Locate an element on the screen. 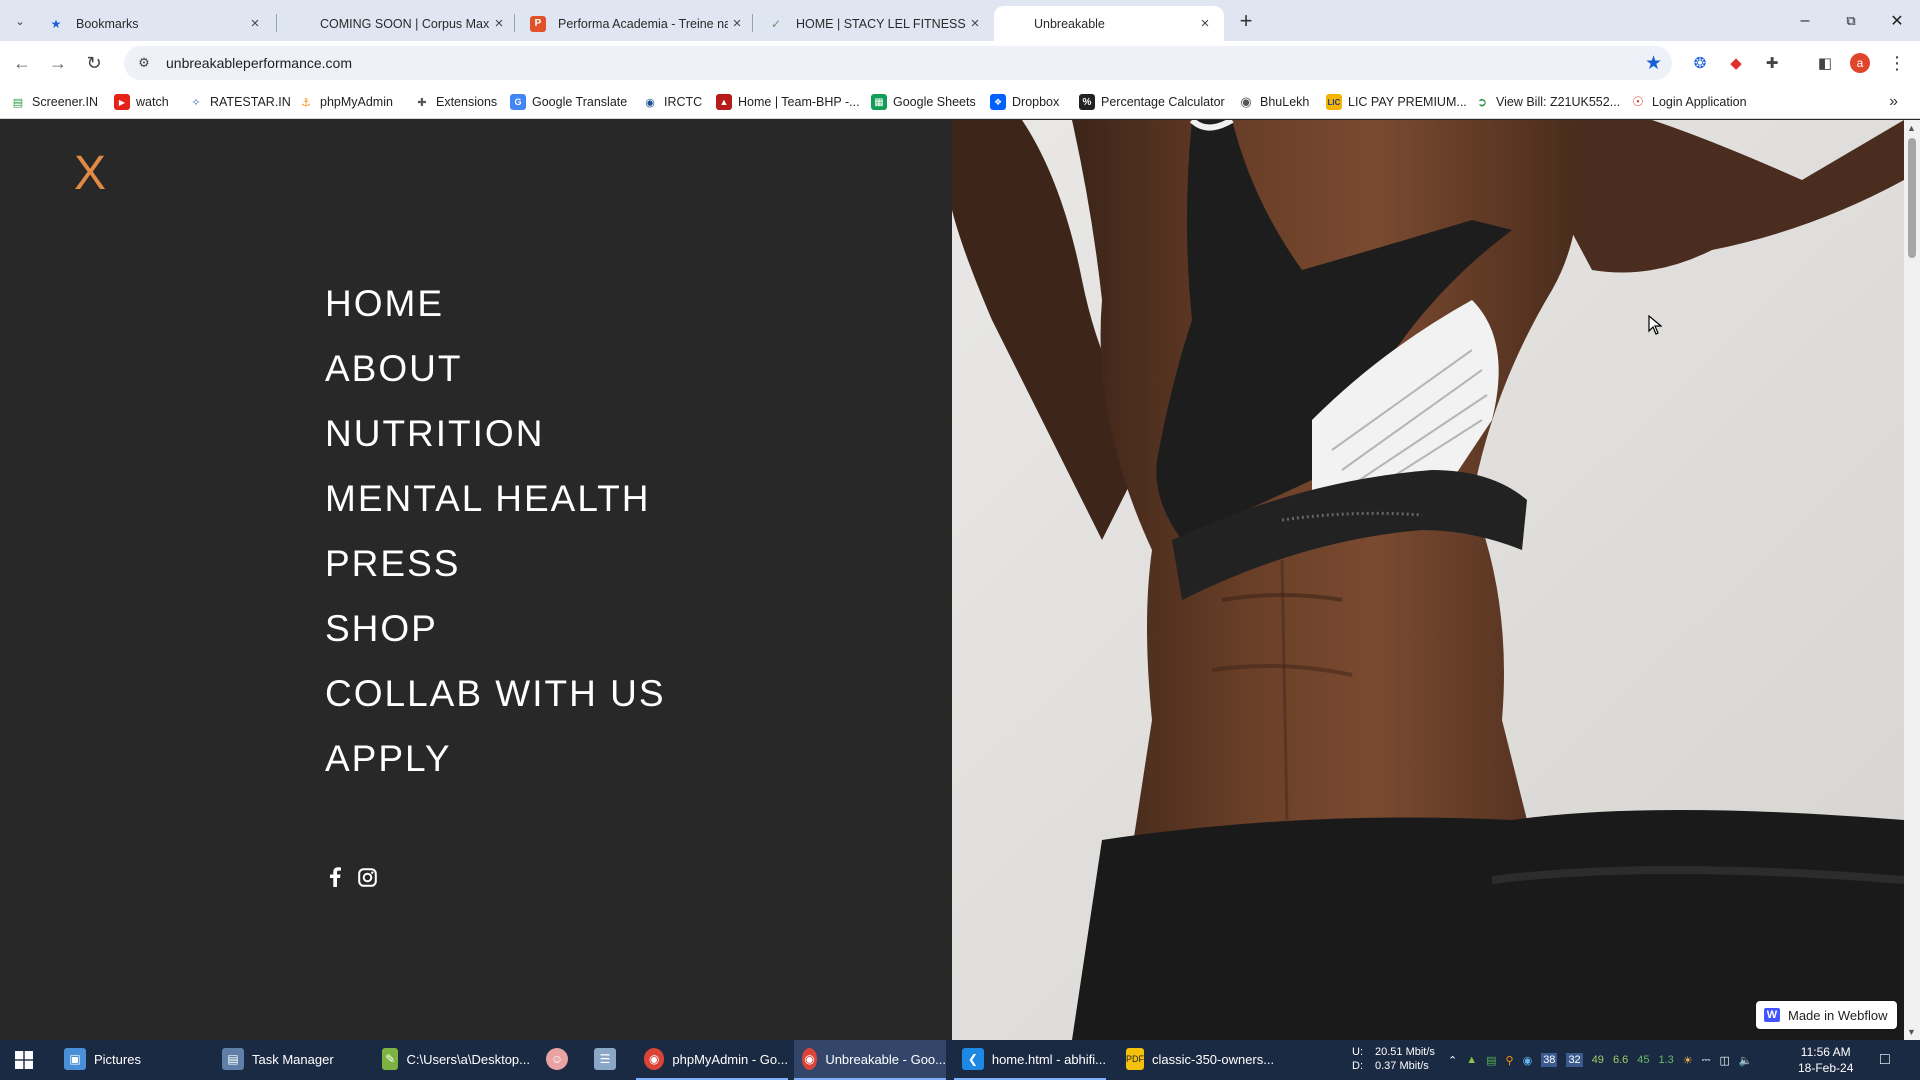 This screenshot has width=1920, height=1080. forward-button: → is located at coordinates (58, 63).